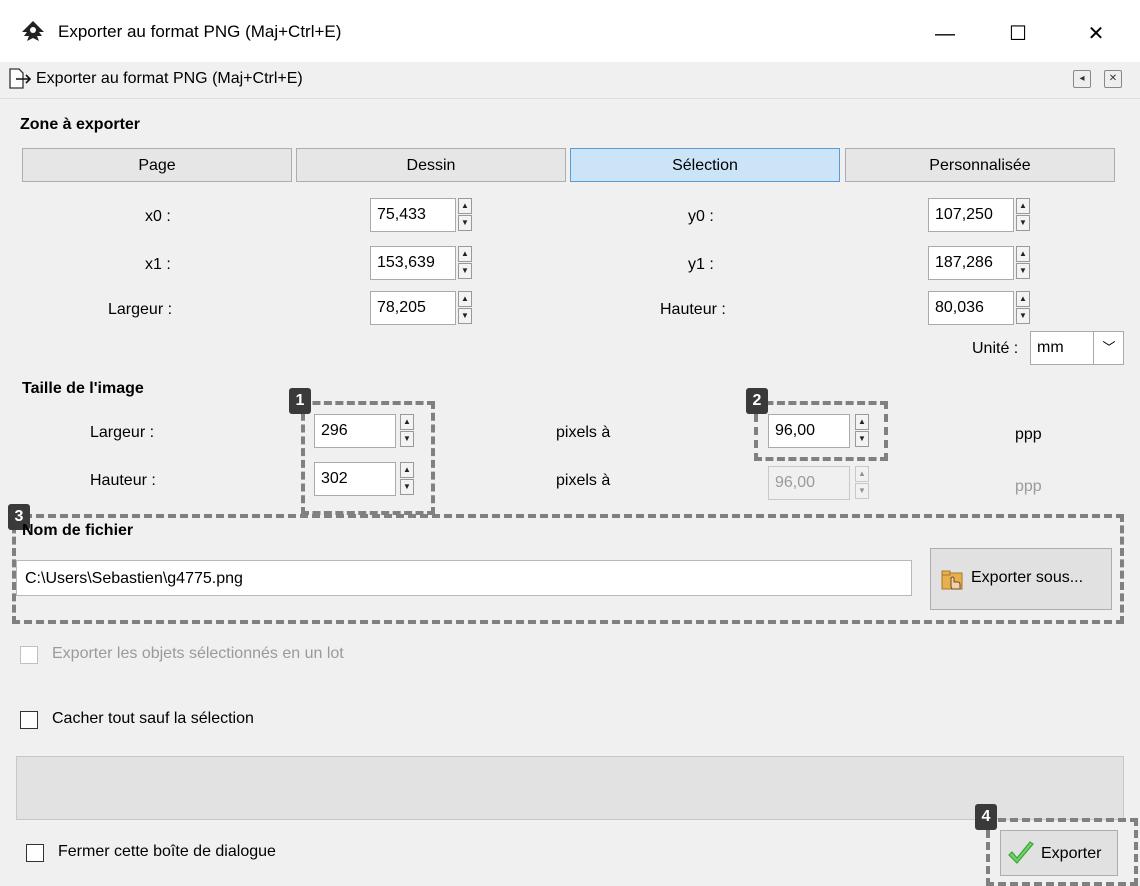  Describe the element at coordinates (1018, 34) in the screenshot. I see `maximize-button: ☐` at that location.